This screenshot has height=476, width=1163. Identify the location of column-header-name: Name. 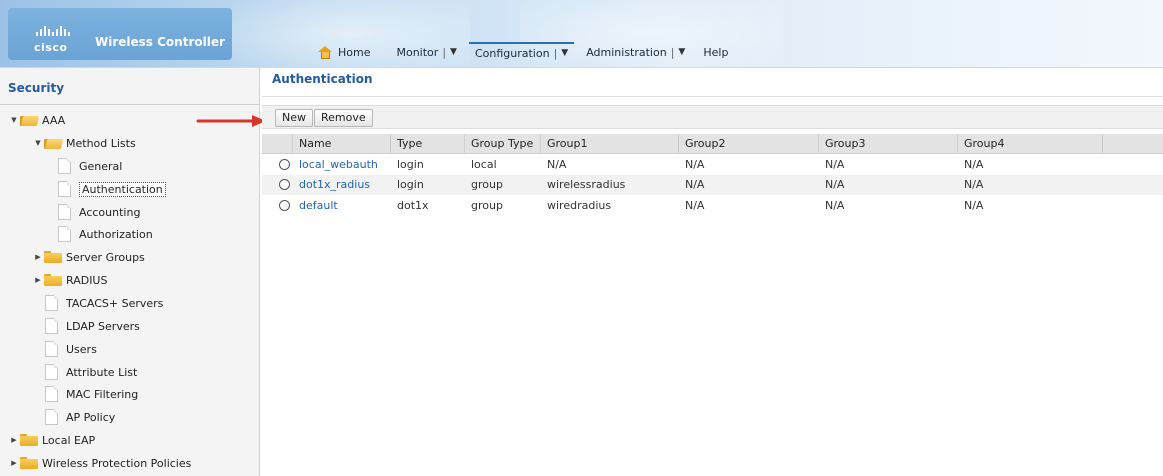
(341, 144).